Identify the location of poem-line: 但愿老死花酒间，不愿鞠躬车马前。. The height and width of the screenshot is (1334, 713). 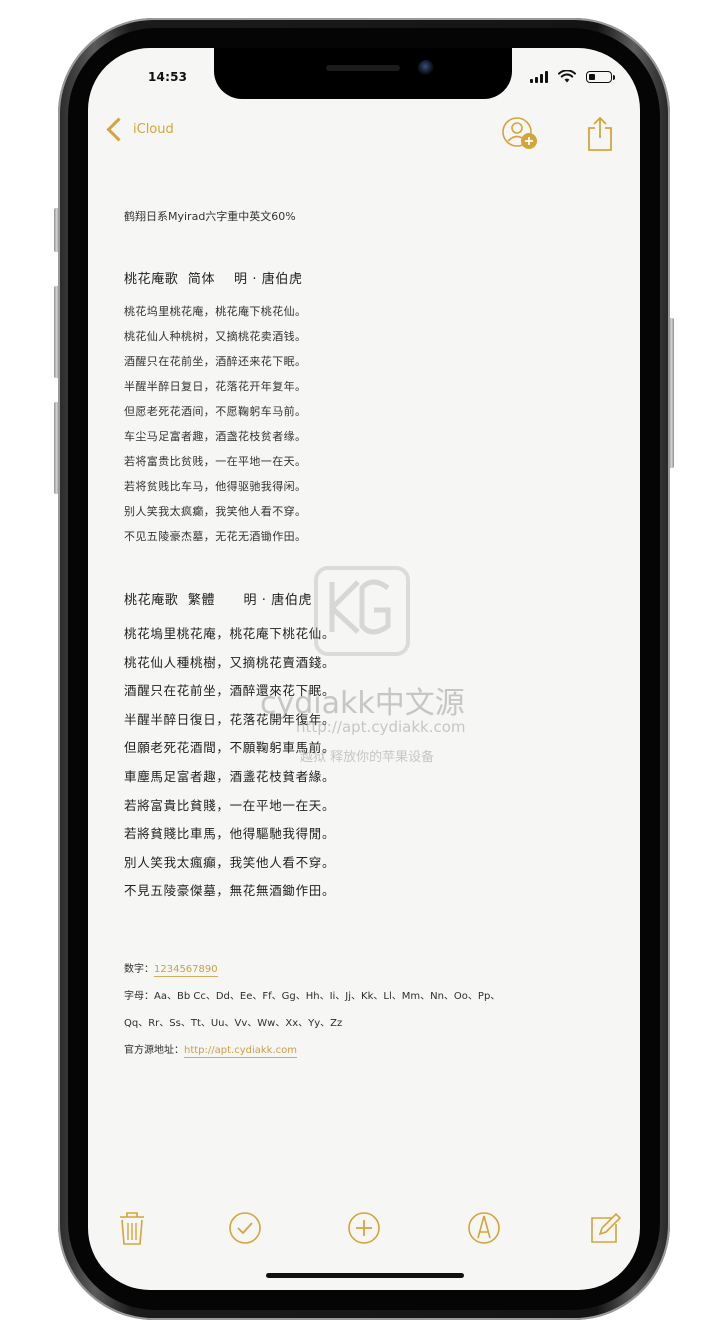
(215, 411).